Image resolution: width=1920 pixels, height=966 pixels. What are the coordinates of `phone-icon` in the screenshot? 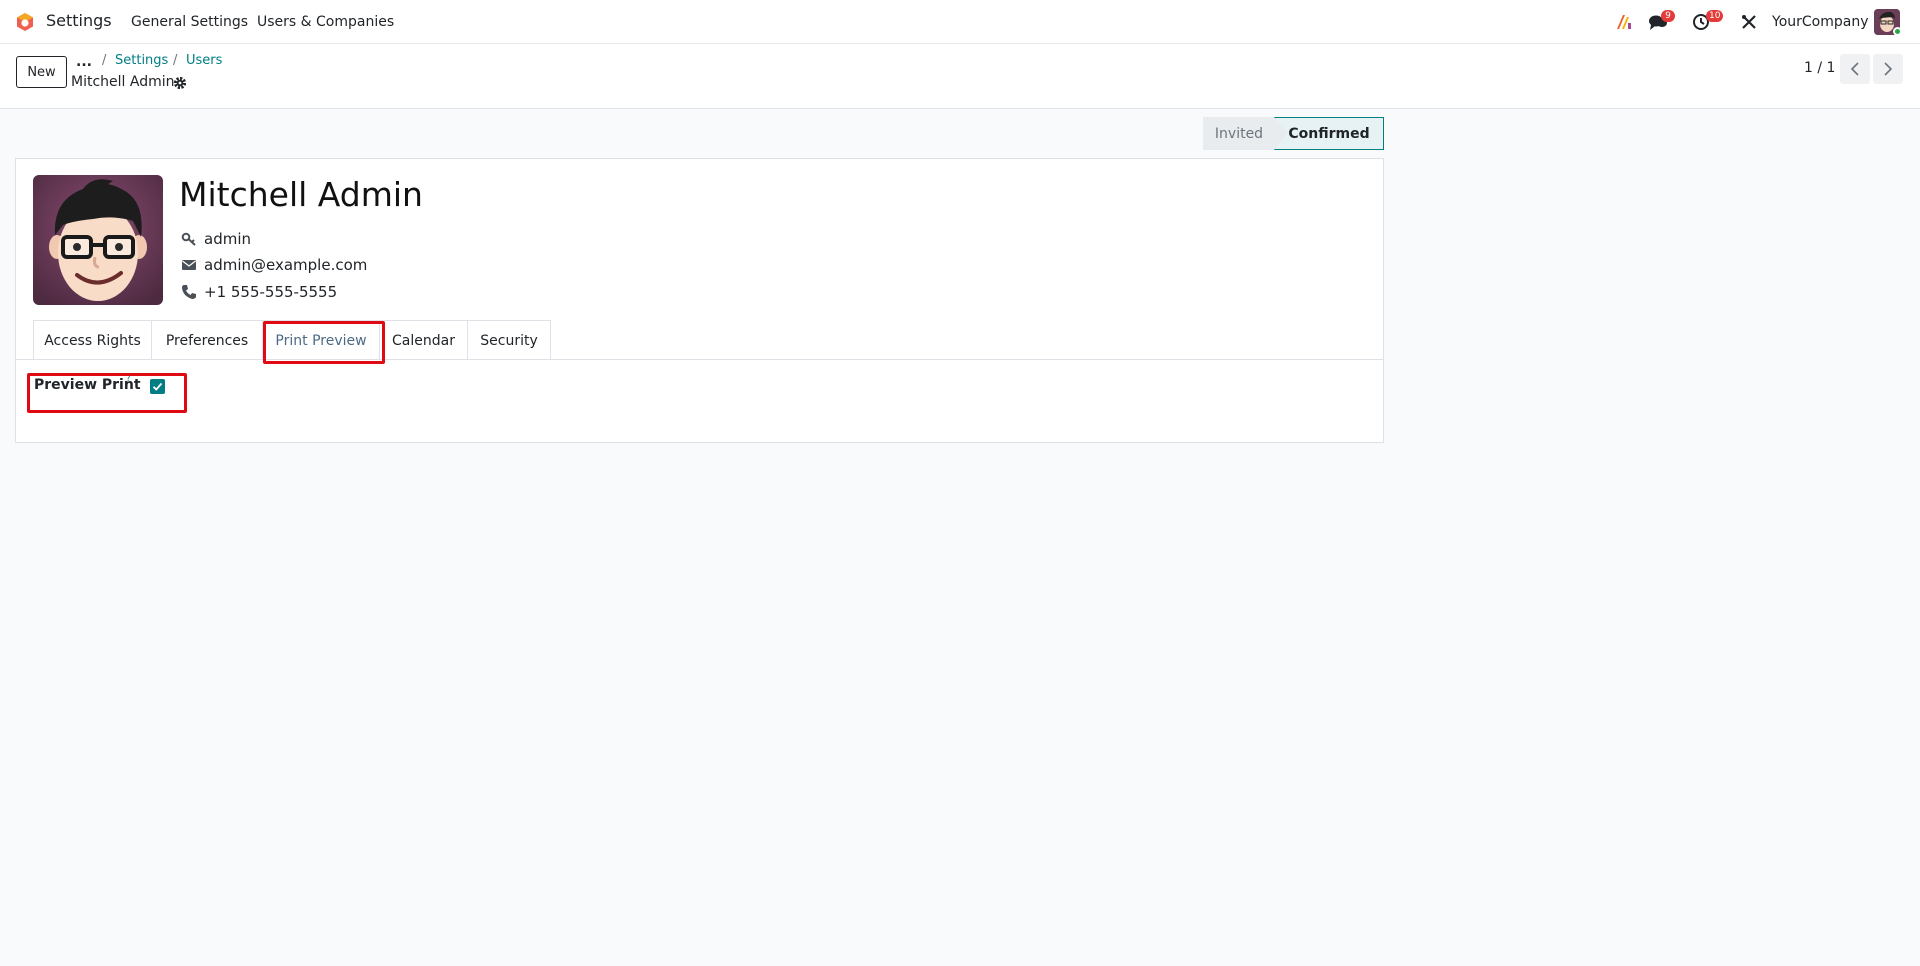 It's located at (189, 292).